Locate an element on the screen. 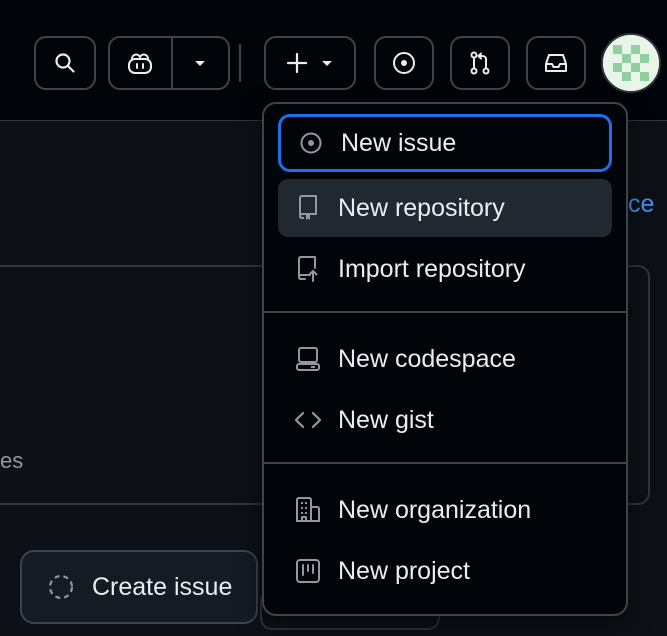 This screenshot has height=636, width=667. copilot-dropdown-button is located at coordinates (199, 63).